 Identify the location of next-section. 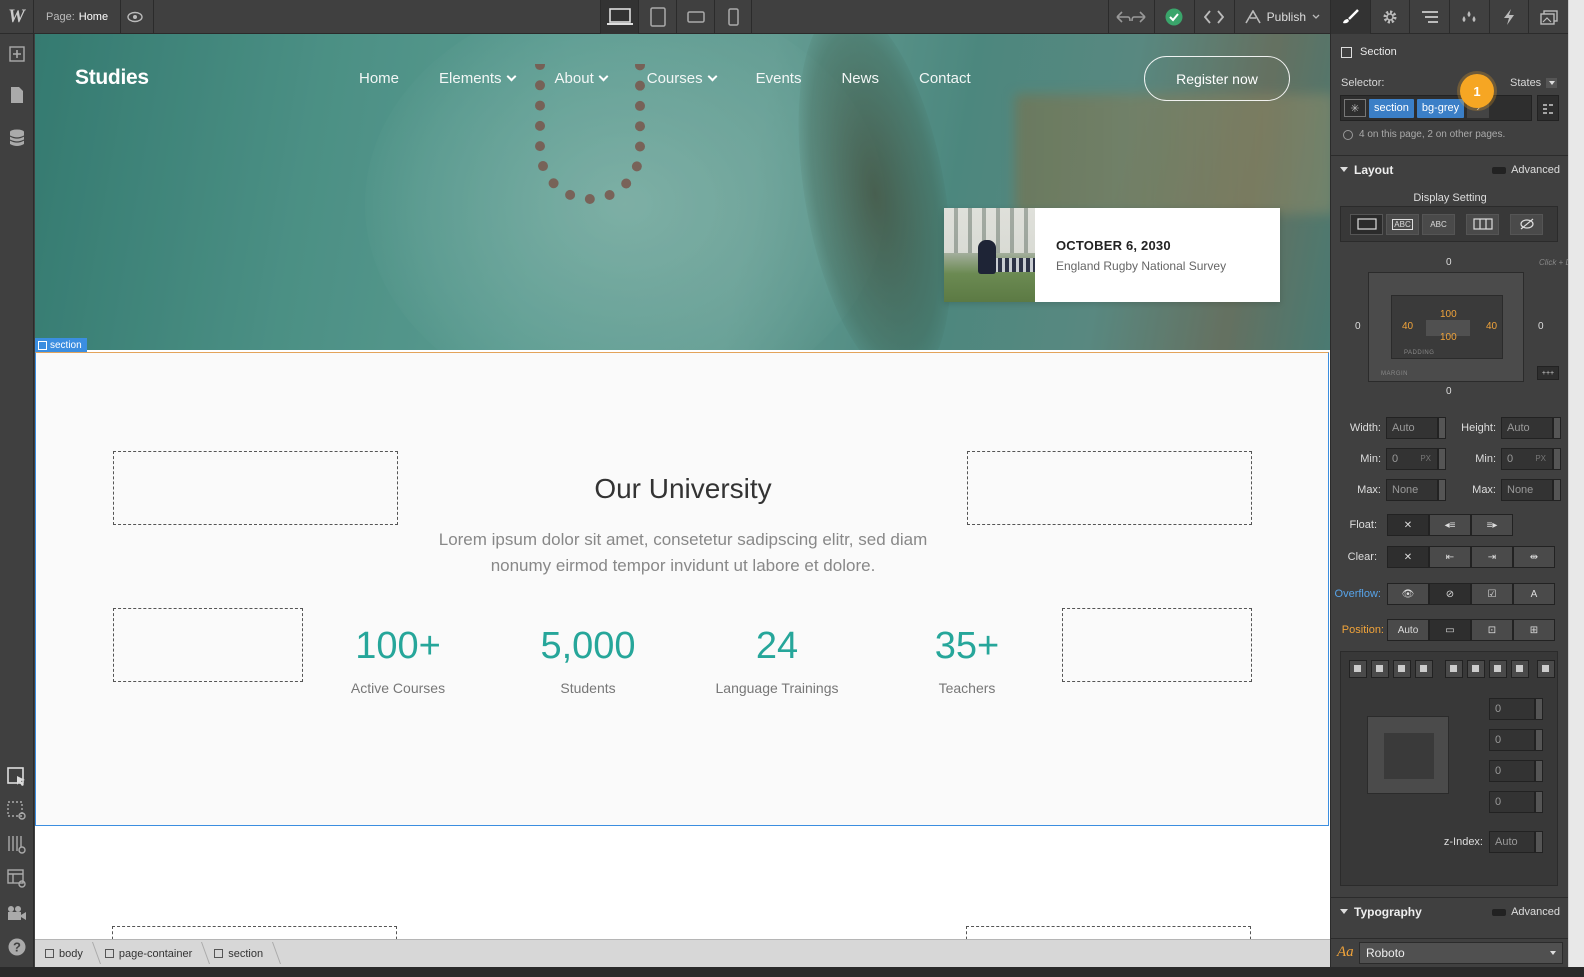
(682, 882).